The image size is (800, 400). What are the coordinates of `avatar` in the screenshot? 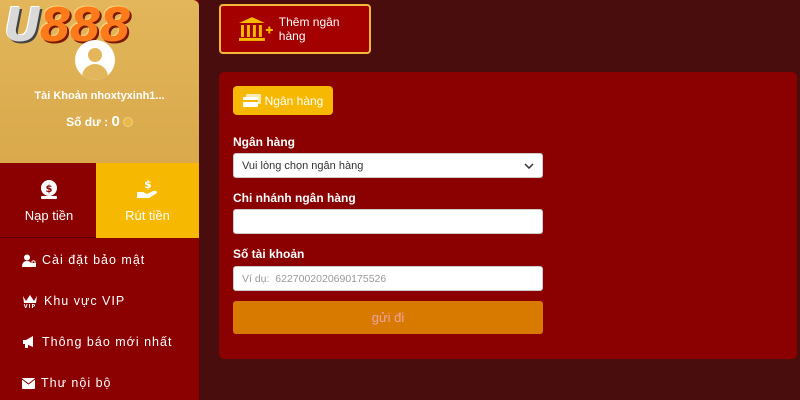 It's located at (95, 60).